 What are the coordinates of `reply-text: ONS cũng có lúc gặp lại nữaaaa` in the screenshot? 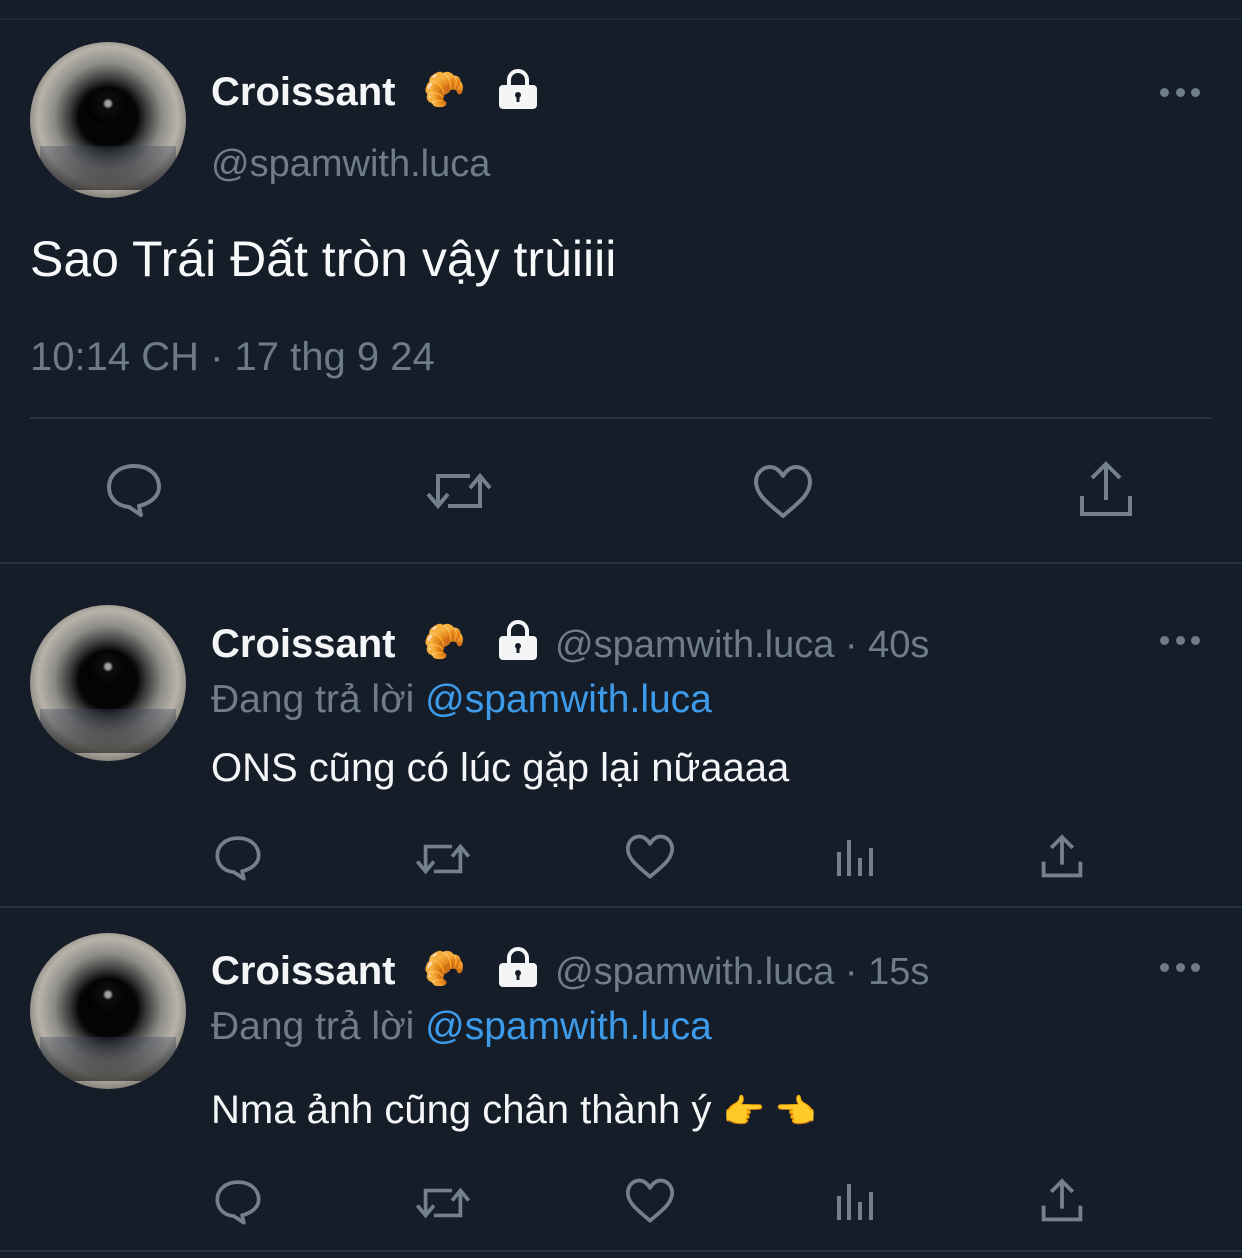 It's located at (500, 768).